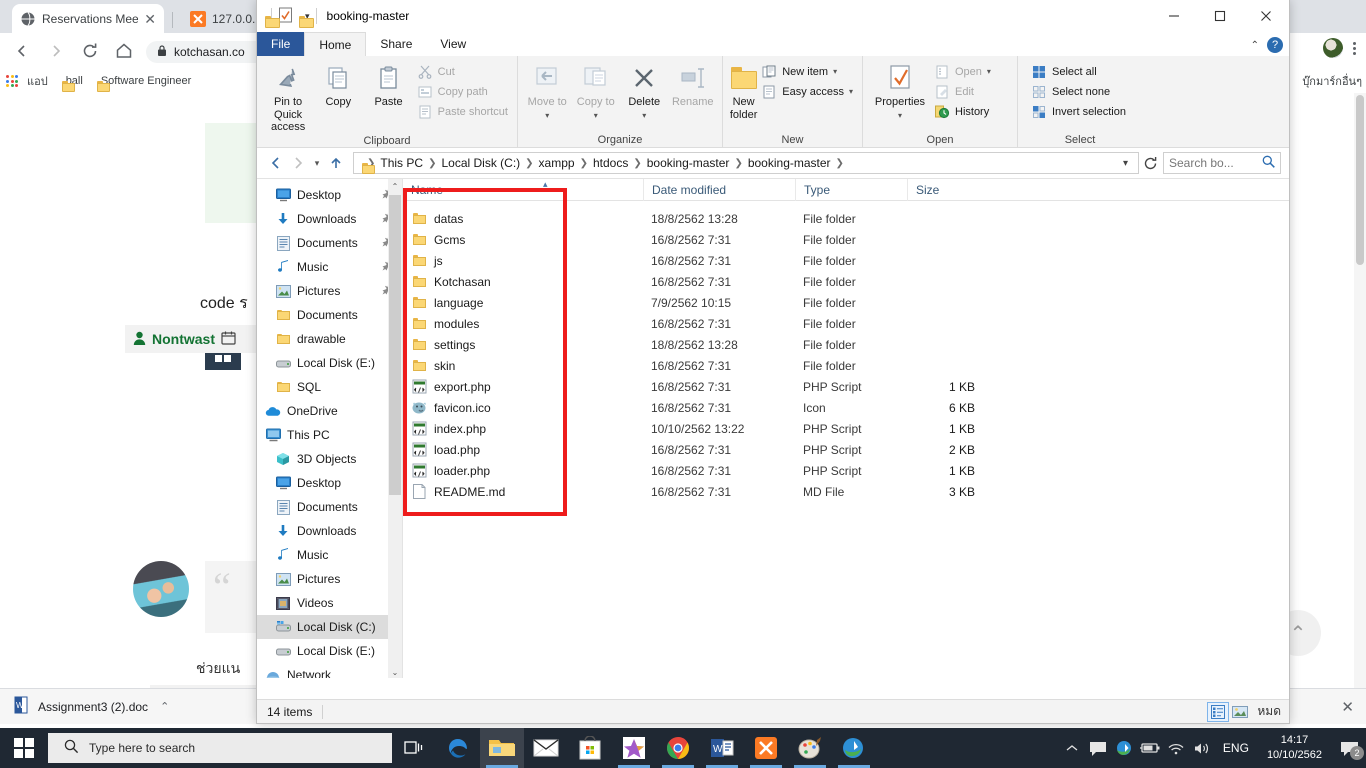 This screenshot has height=768, width=1366. What do you see at coordinates (335, 44) in the screenshot?
I see `tab-home: Home` at bounding box center [335, 44].